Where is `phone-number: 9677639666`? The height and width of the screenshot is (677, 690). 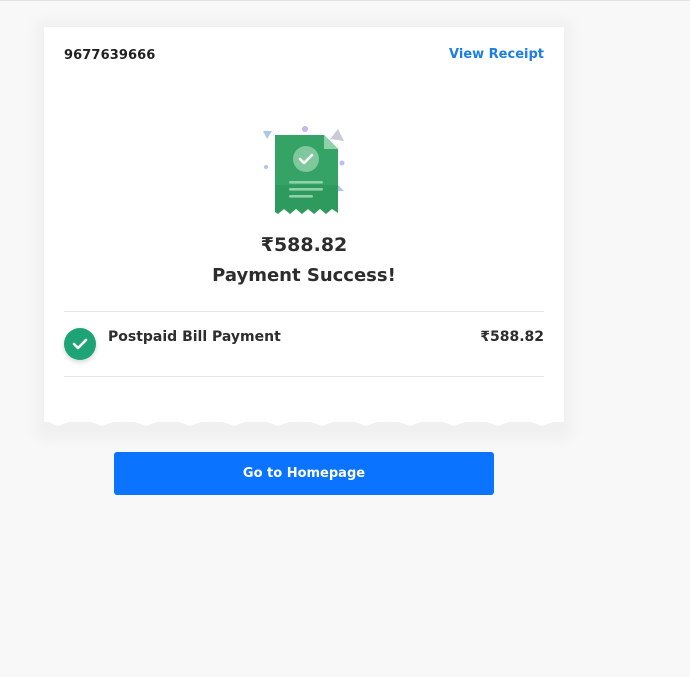 phone-number: 9677639666 is located at coordinates (110, 55).